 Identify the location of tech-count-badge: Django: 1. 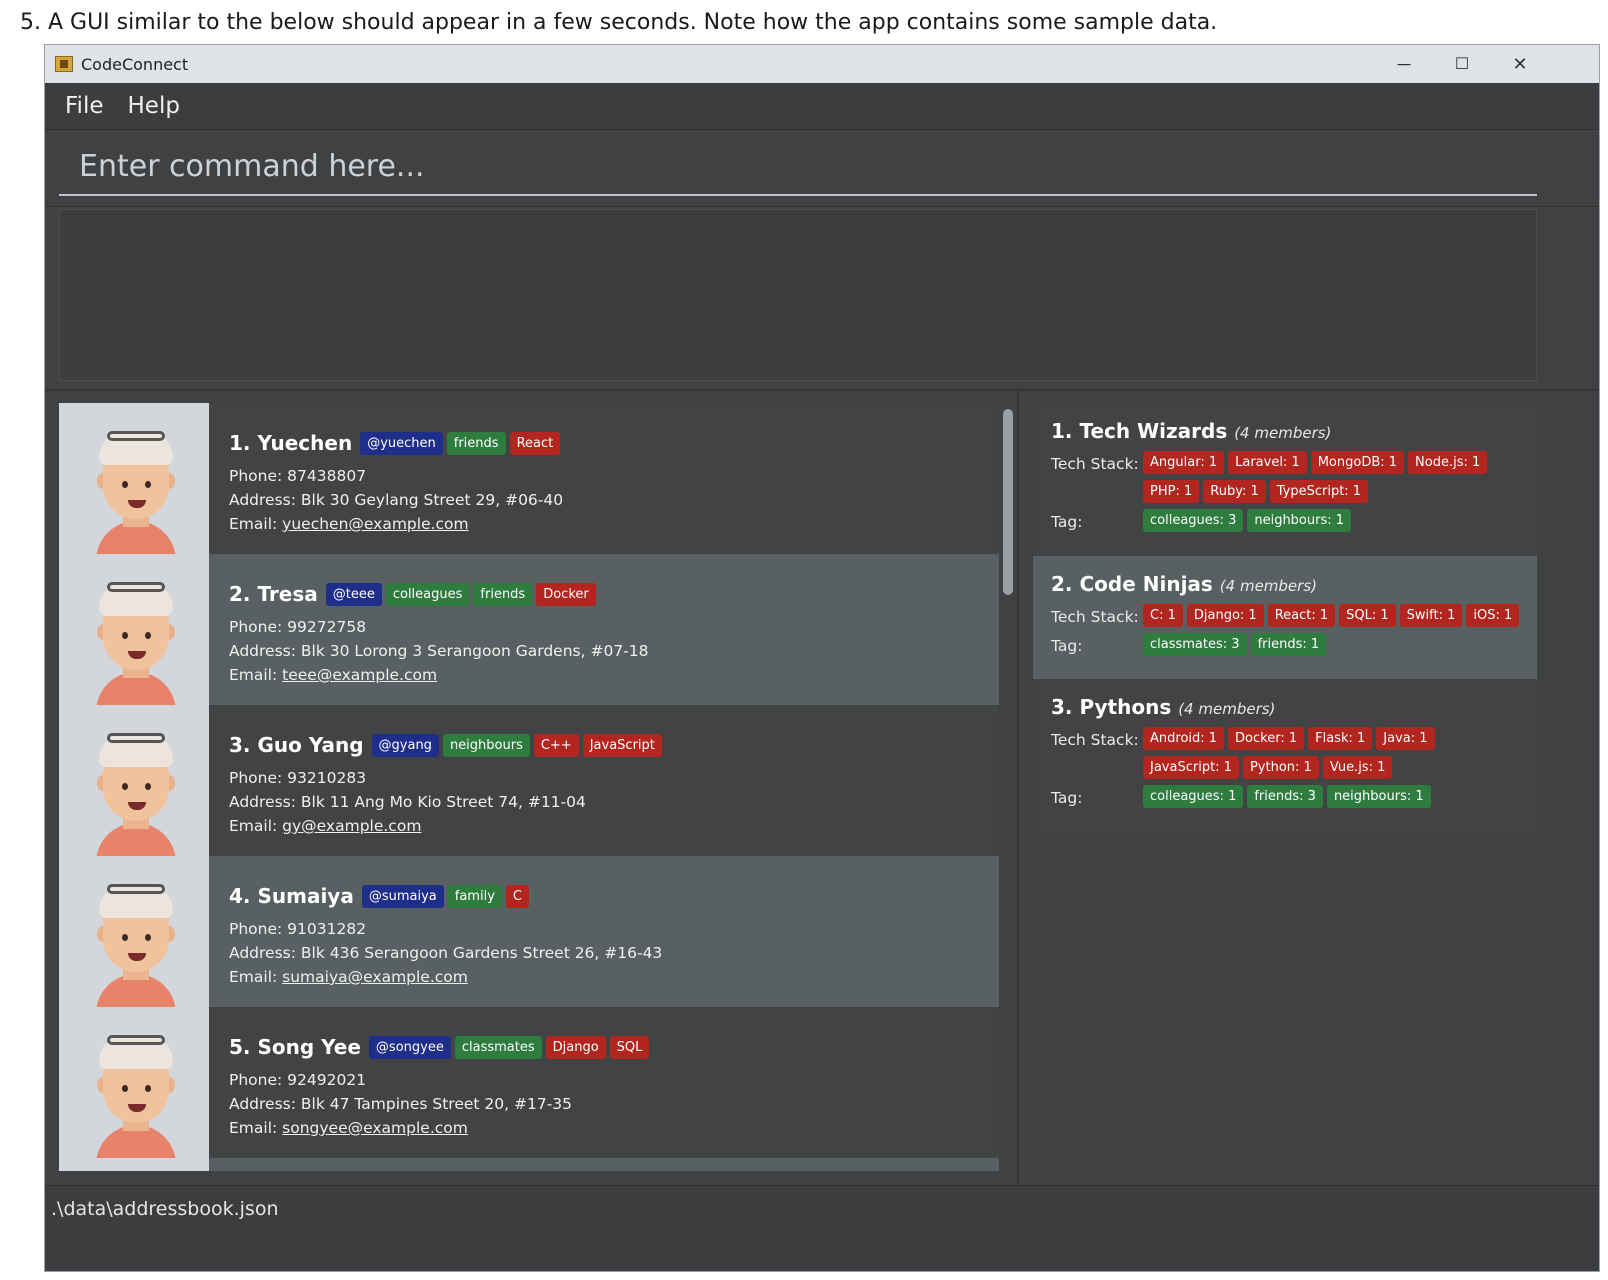
(1225, 615).